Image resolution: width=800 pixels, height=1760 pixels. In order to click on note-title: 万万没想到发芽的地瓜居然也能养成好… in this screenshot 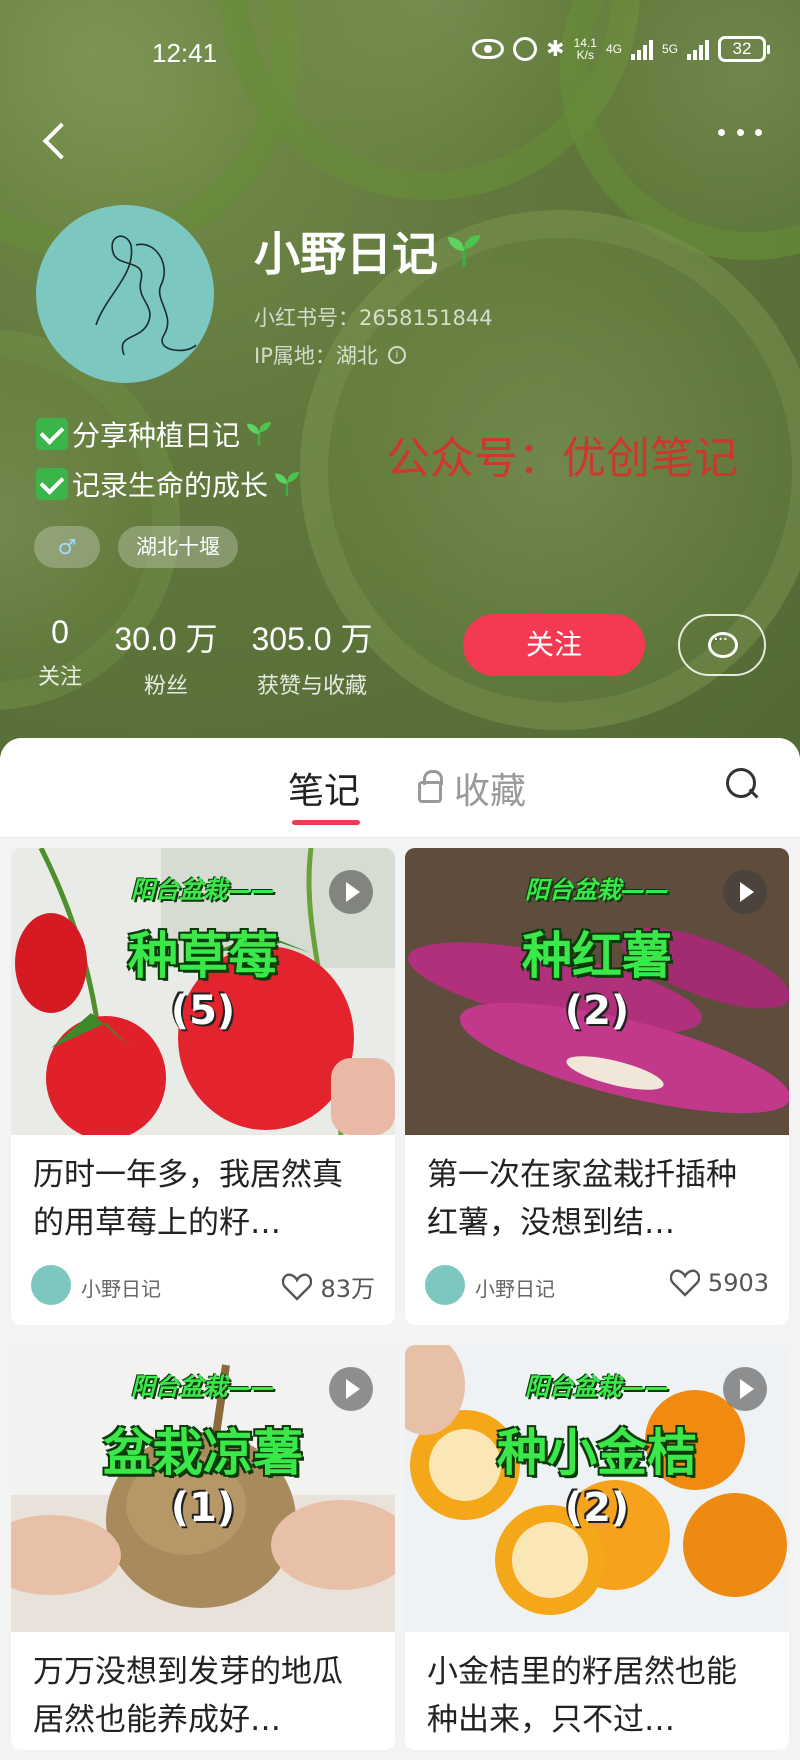, I will do `click(203, 1691)`.